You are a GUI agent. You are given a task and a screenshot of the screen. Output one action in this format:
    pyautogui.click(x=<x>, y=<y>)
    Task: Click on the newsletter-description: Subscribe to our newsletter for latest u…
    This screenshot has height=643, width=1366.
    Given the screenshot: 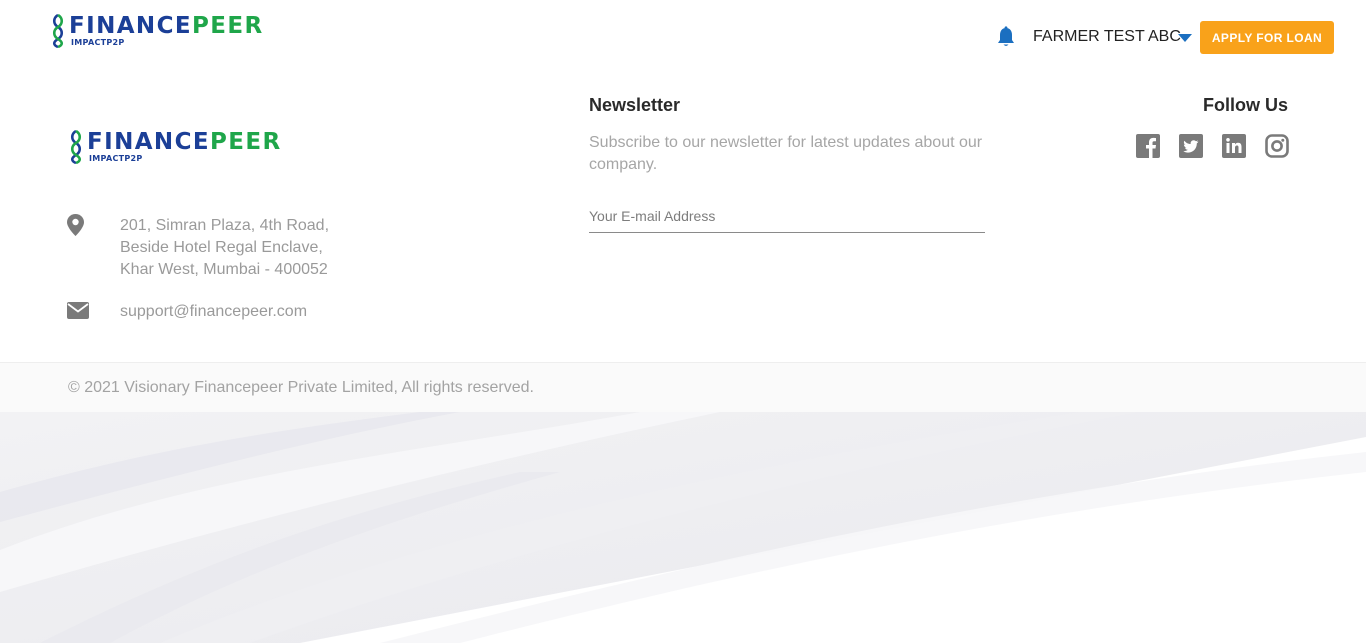 What is the action you would take?
    pyautogui.click(x=786, y=153)
    